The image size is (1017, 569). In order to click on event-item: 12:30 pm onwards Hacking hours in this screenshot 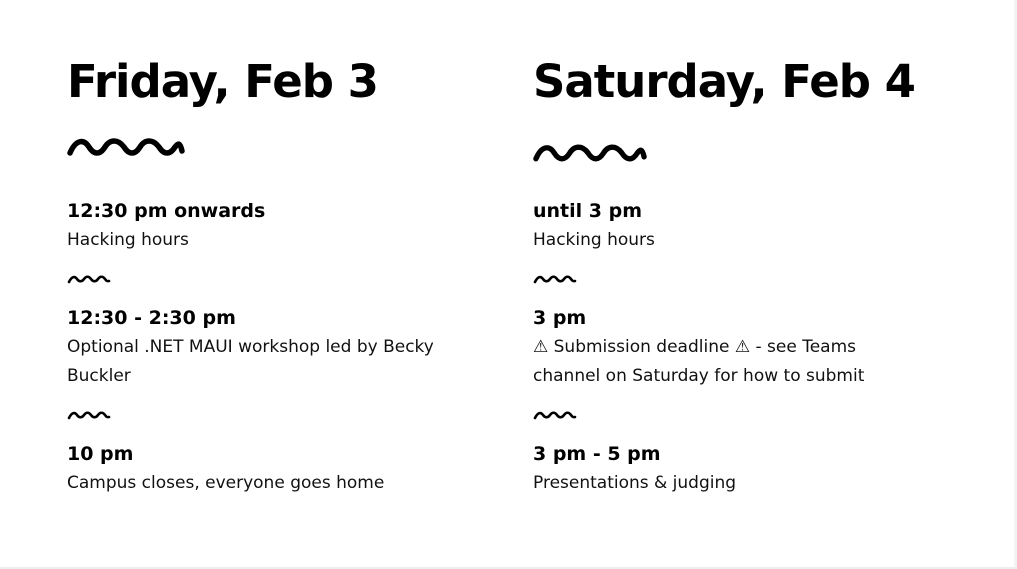, I will do `click(277, 226)`.